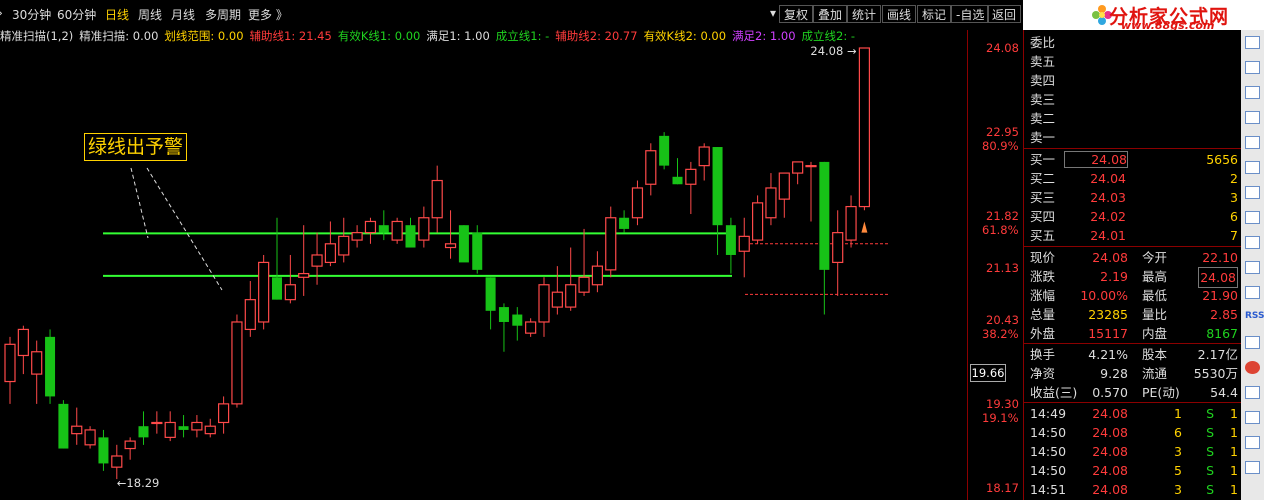  I want to click on annotation-label: 绿线出予警, so click(136, 147).